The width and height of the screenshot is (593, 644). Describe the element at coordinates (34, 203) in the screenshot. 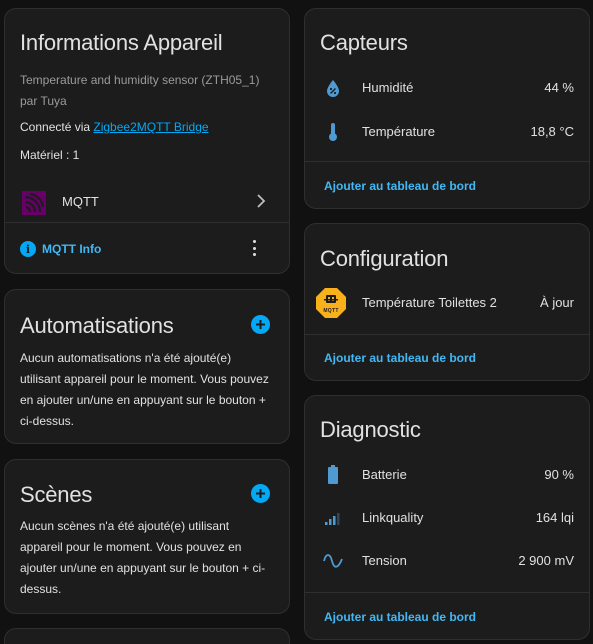

I see `mqtt-logo-icon` at that location.